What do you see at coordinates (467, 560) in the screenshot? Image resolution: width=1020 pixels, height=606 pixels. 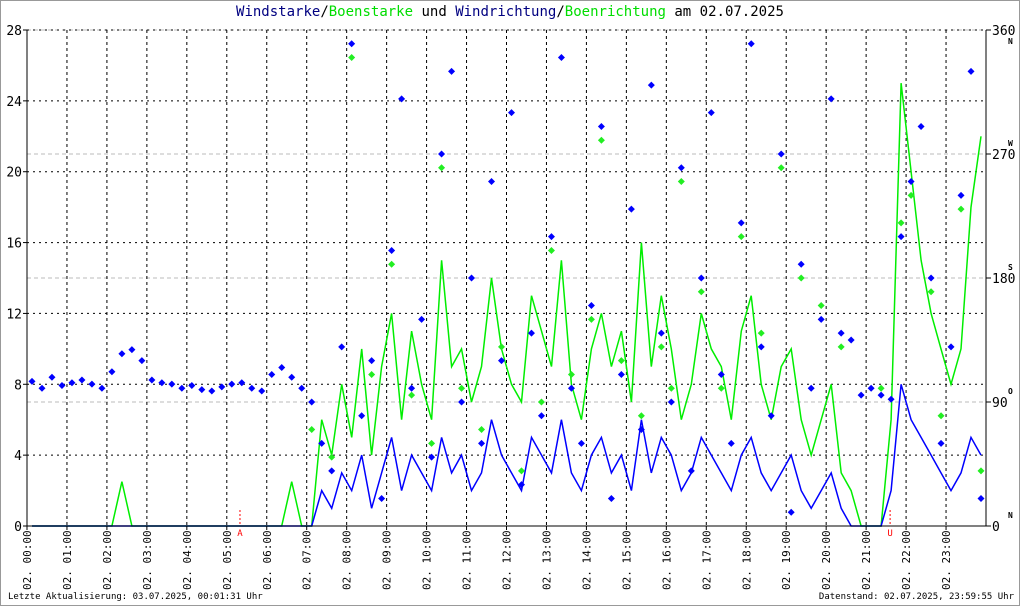 I see `x-tick-label: 02. 11:00` at bounding box center [467, 560].